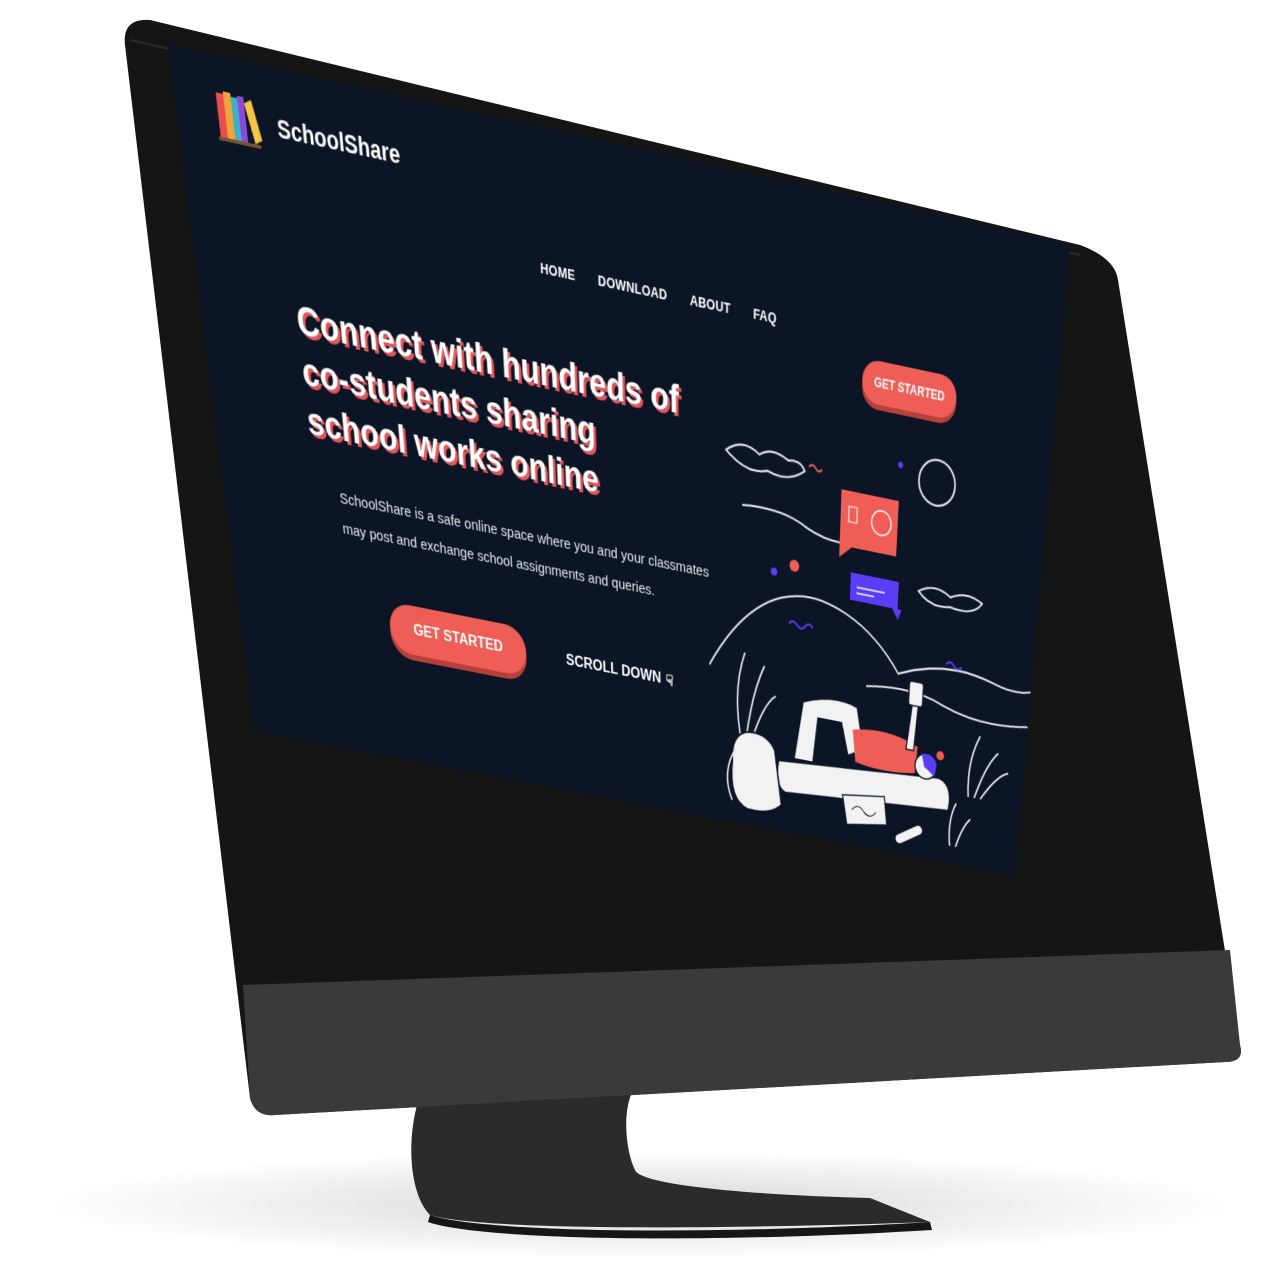 This screenshot has width=1280, height=1280. What do you see at coordinates (765, 316) in the screenshot?
I see `nav-item-faq: FAQ` at bounding box center [765, 316].